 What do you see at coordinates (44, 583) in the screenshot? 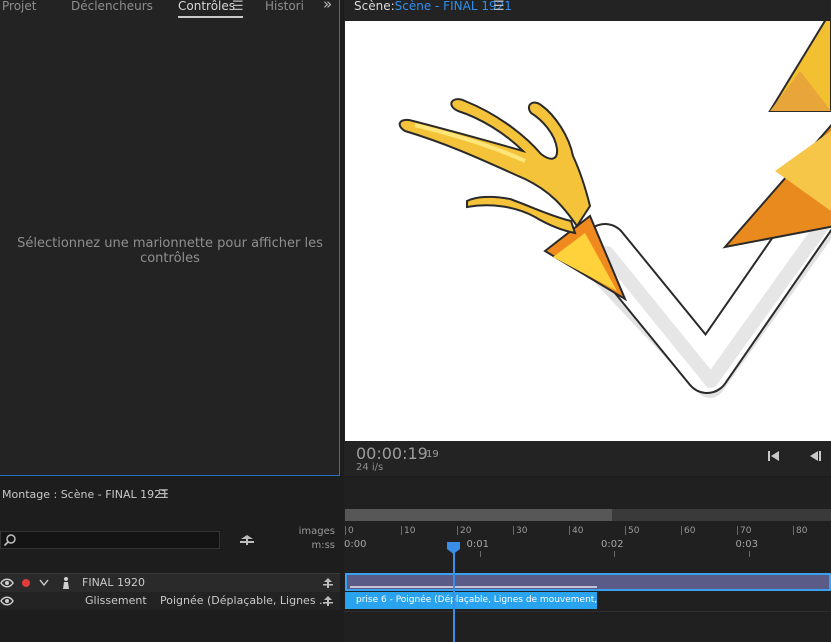
I see `chevron-down-icon` at bounding box center [44, 583].